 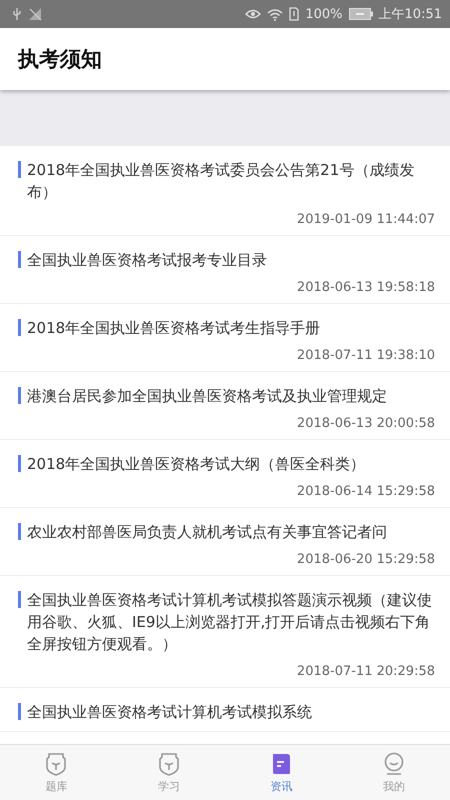 I want to click on document-icon, so click(x=281, y=764).